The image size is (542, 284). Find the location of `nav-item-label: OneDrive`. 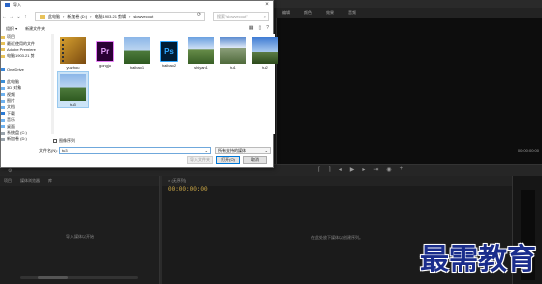

nav-item-label: OneDrive is located at coordinates (15, 69).